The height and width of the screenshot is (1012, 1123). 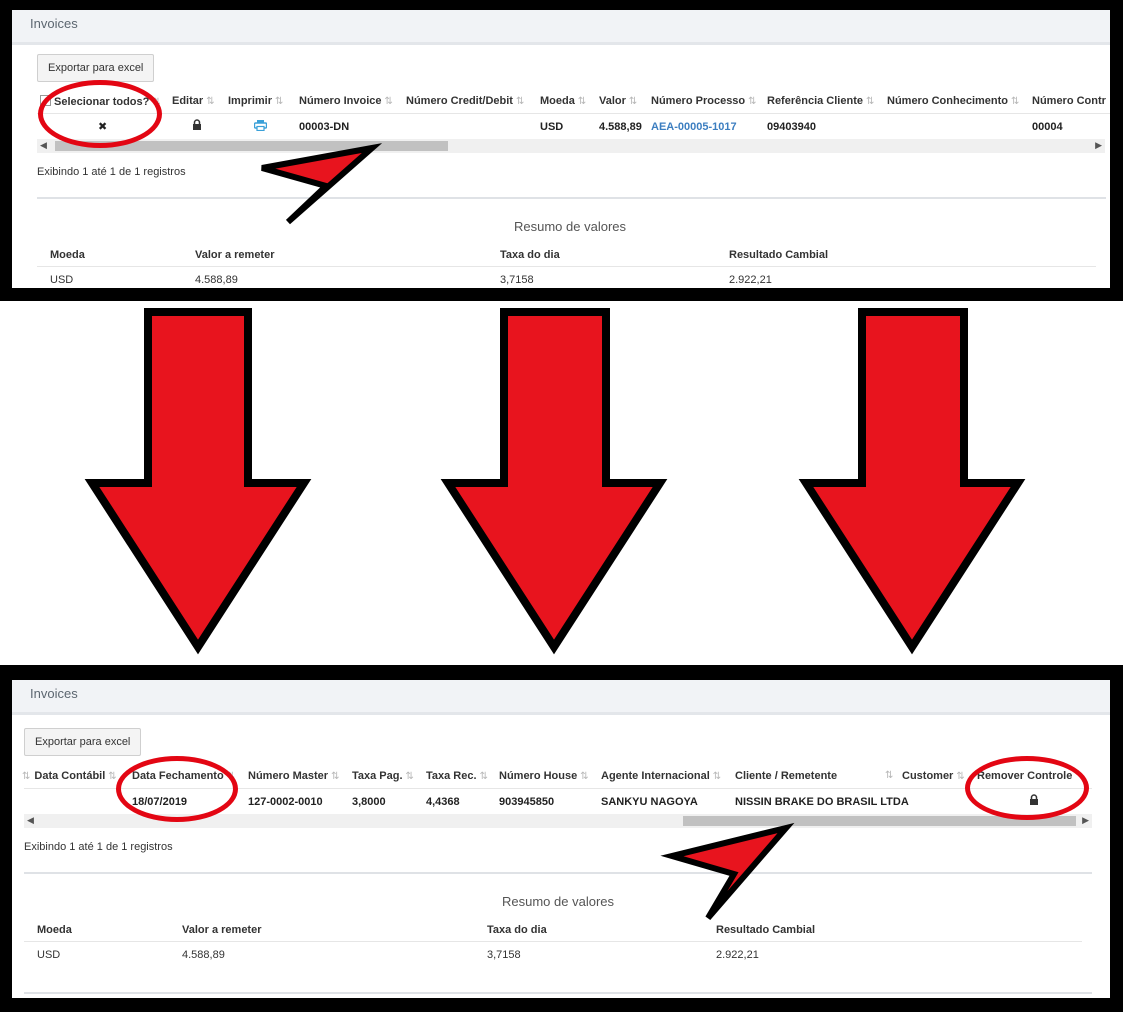 I want to click on pointer-arrow-bottom, so click(x=727, y=871).